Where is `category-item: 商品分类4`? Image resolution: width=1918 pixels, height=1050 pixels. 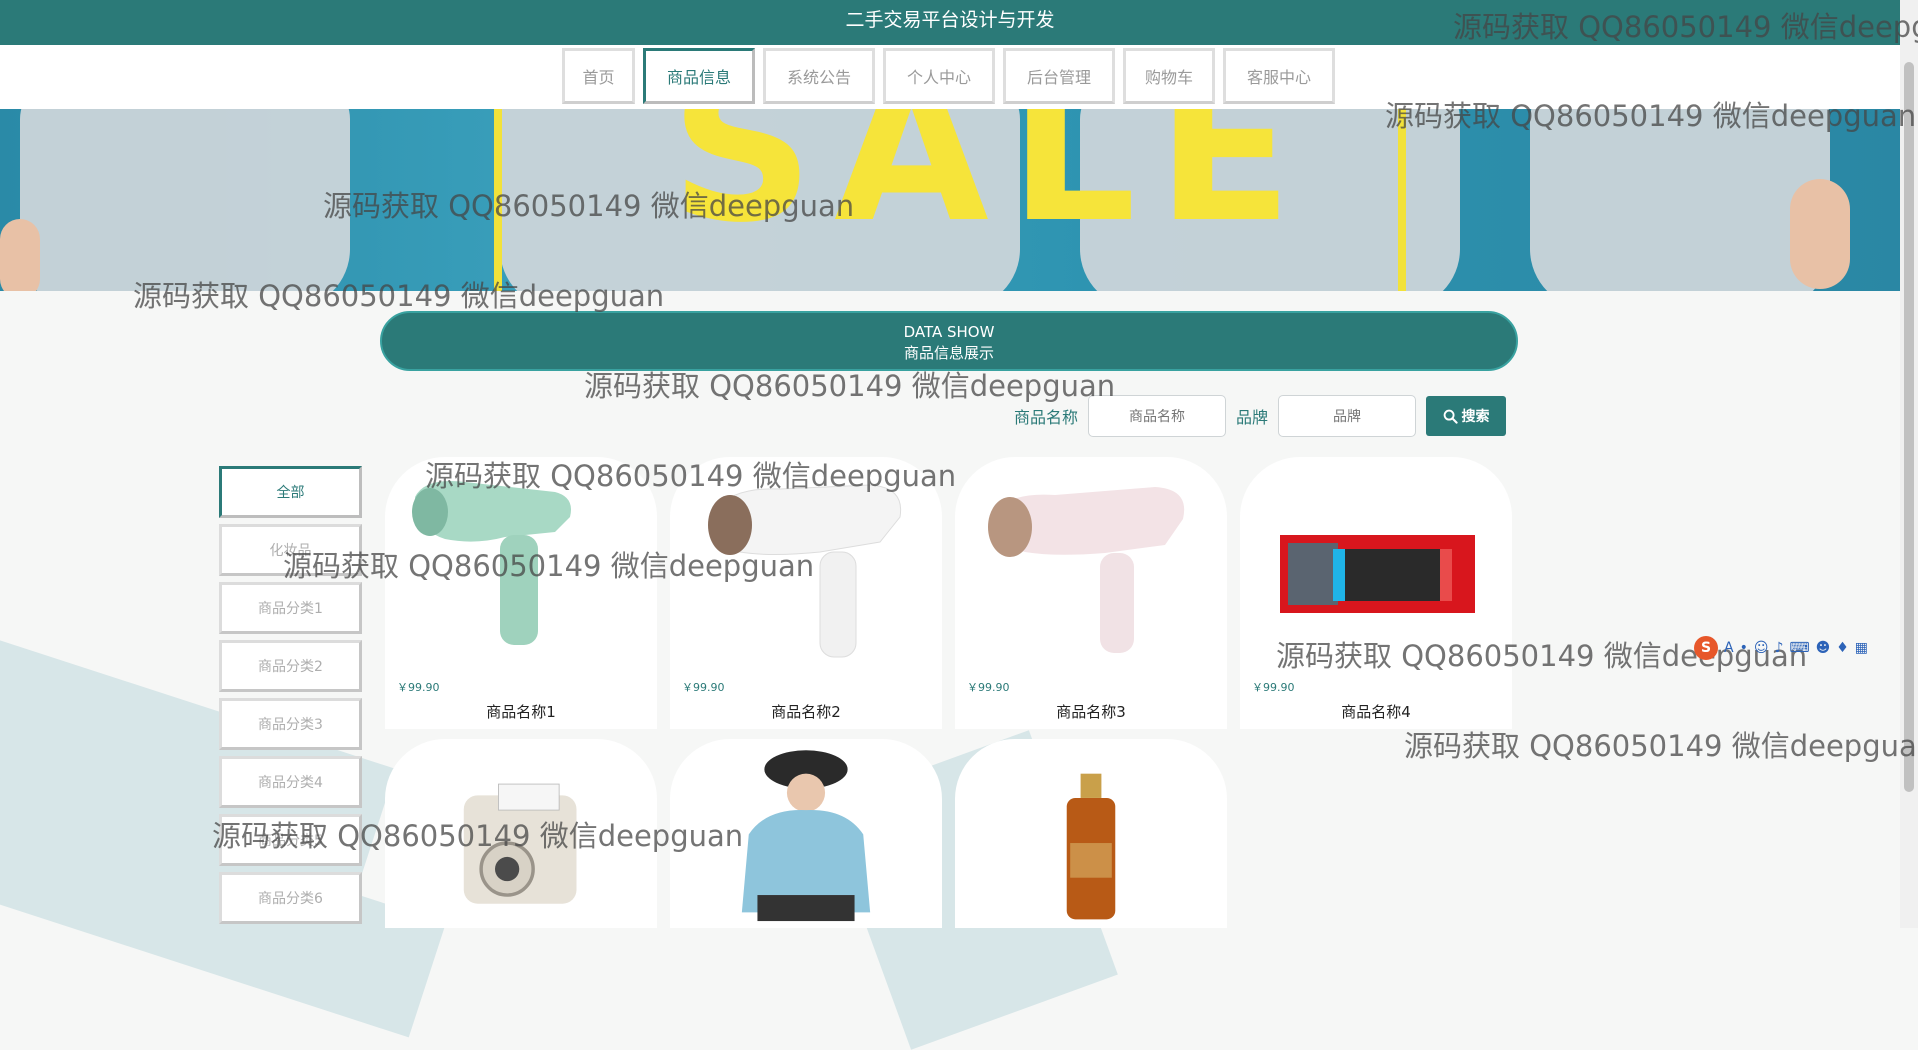
category-item: 商品分类4 is located at coordinates (290, 782).